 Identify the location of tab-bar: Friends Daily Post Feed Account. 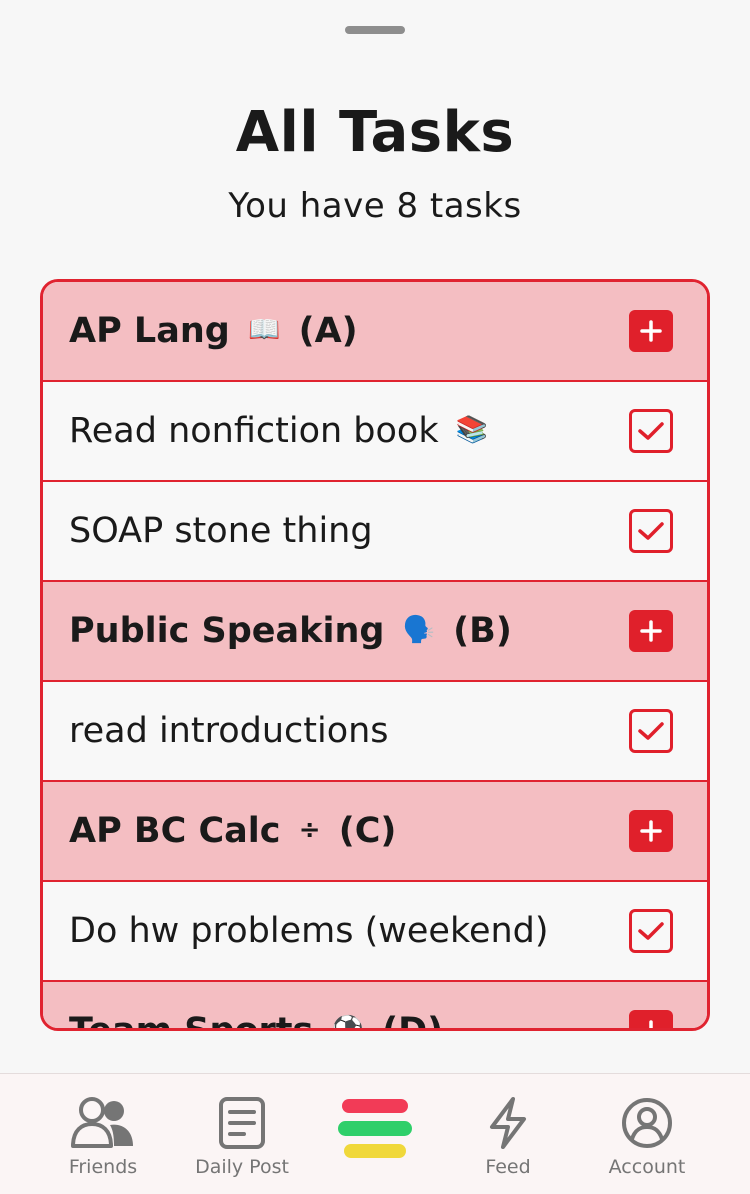
(375, 1133).